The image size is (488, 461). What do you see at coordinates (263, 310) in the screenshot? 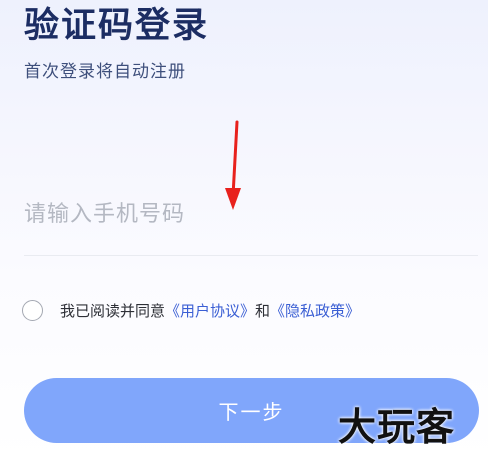
I see `agreement-conjunction: 和` at bounding box center [263, 310].